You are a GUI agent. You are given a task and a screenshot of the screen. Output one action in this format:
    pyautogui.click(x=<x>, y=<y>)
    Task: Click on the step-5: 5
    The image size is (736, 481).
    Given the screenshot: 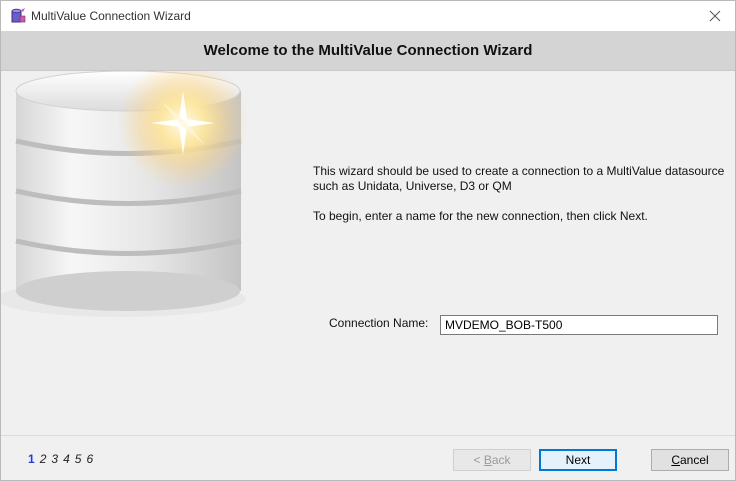 What is the action you would take?
    pyautogui.click(x=78, y=459)
    